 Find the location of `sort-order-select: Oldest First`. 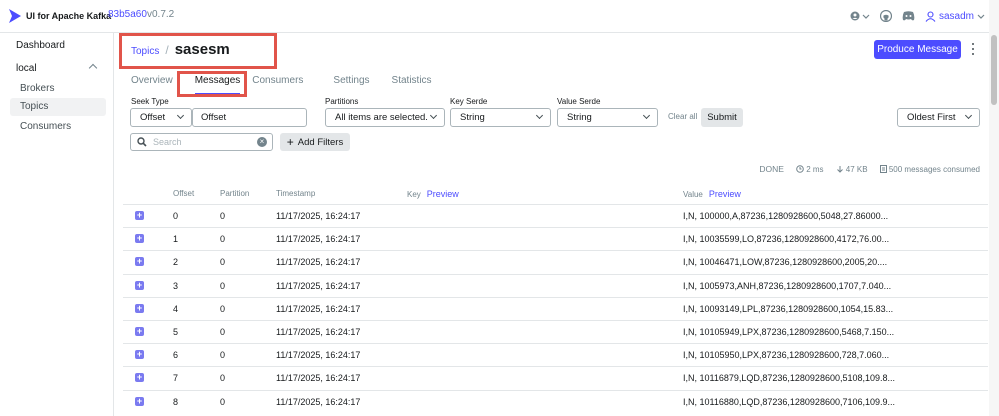

sort-order-select: Oldest First is located at coordinates (938, 117).